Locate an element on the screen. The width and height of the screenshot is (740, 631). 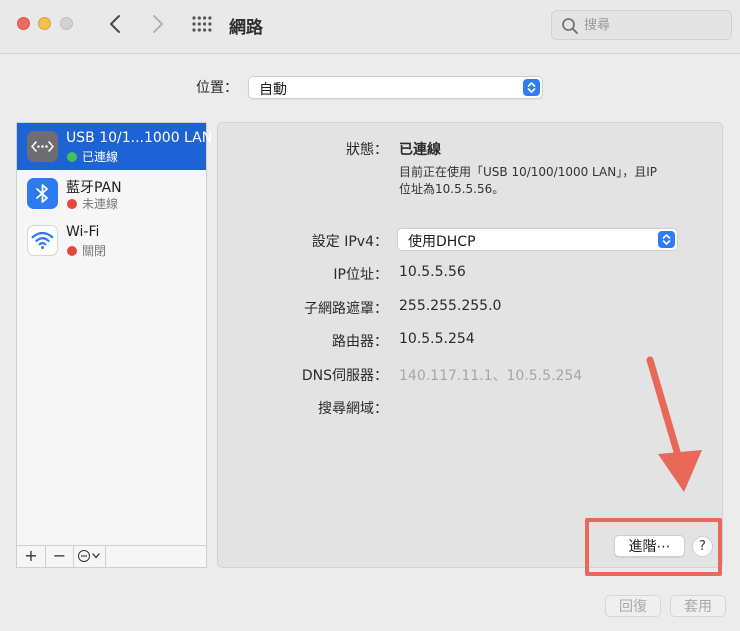
back-button is located at coordinates (116, 24).